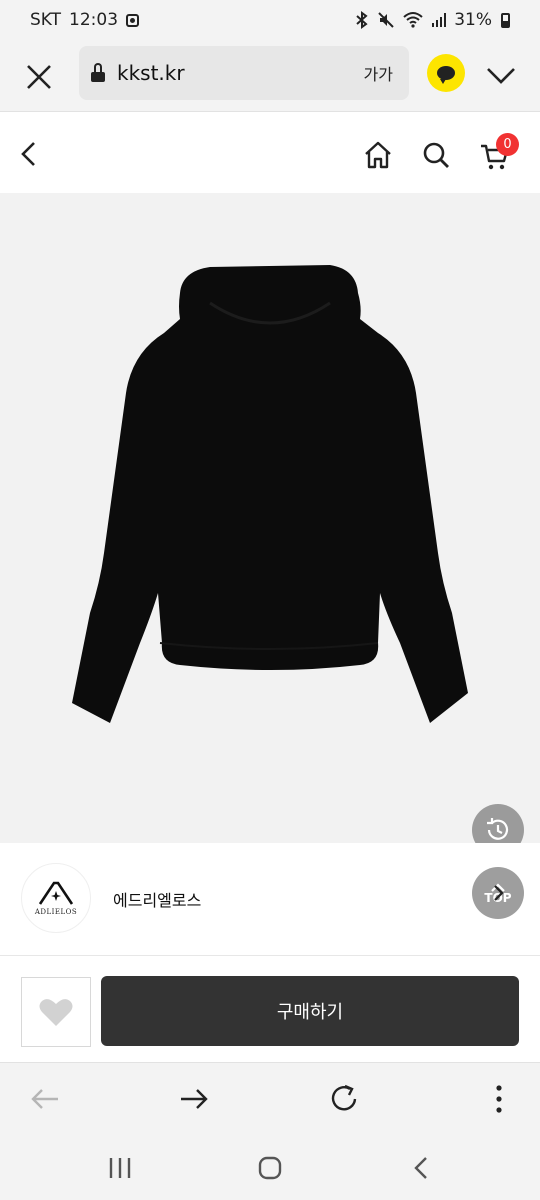 This screenshot has height=1200, width=540. Describe the element at coordinates (98, 72) in the screenshot. I see `lock-icon` at that location.